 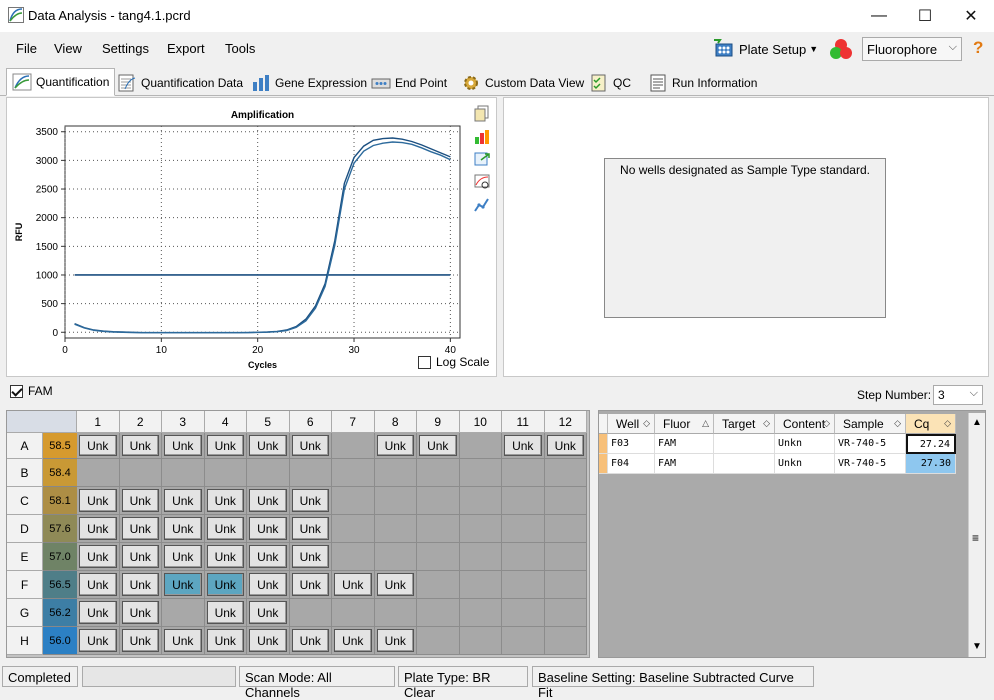 I want to click on column-header: 3, so click(x=183, y=422).